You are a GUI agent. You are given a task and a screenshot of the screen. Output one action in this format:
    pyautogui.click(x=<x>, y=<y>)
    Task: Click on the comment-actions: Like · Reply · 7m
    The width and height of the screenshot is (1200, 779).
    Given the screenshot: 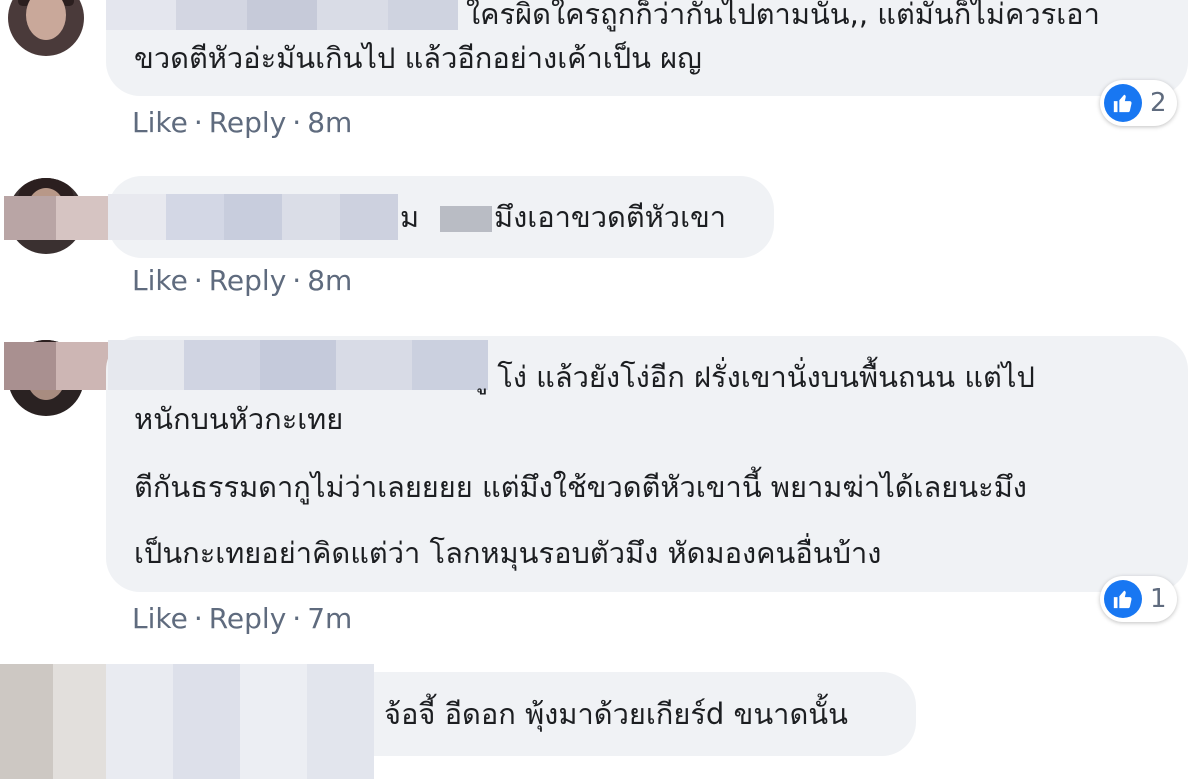 What is the action you would take?
    pyautogui.click(x=242, y=619)
    